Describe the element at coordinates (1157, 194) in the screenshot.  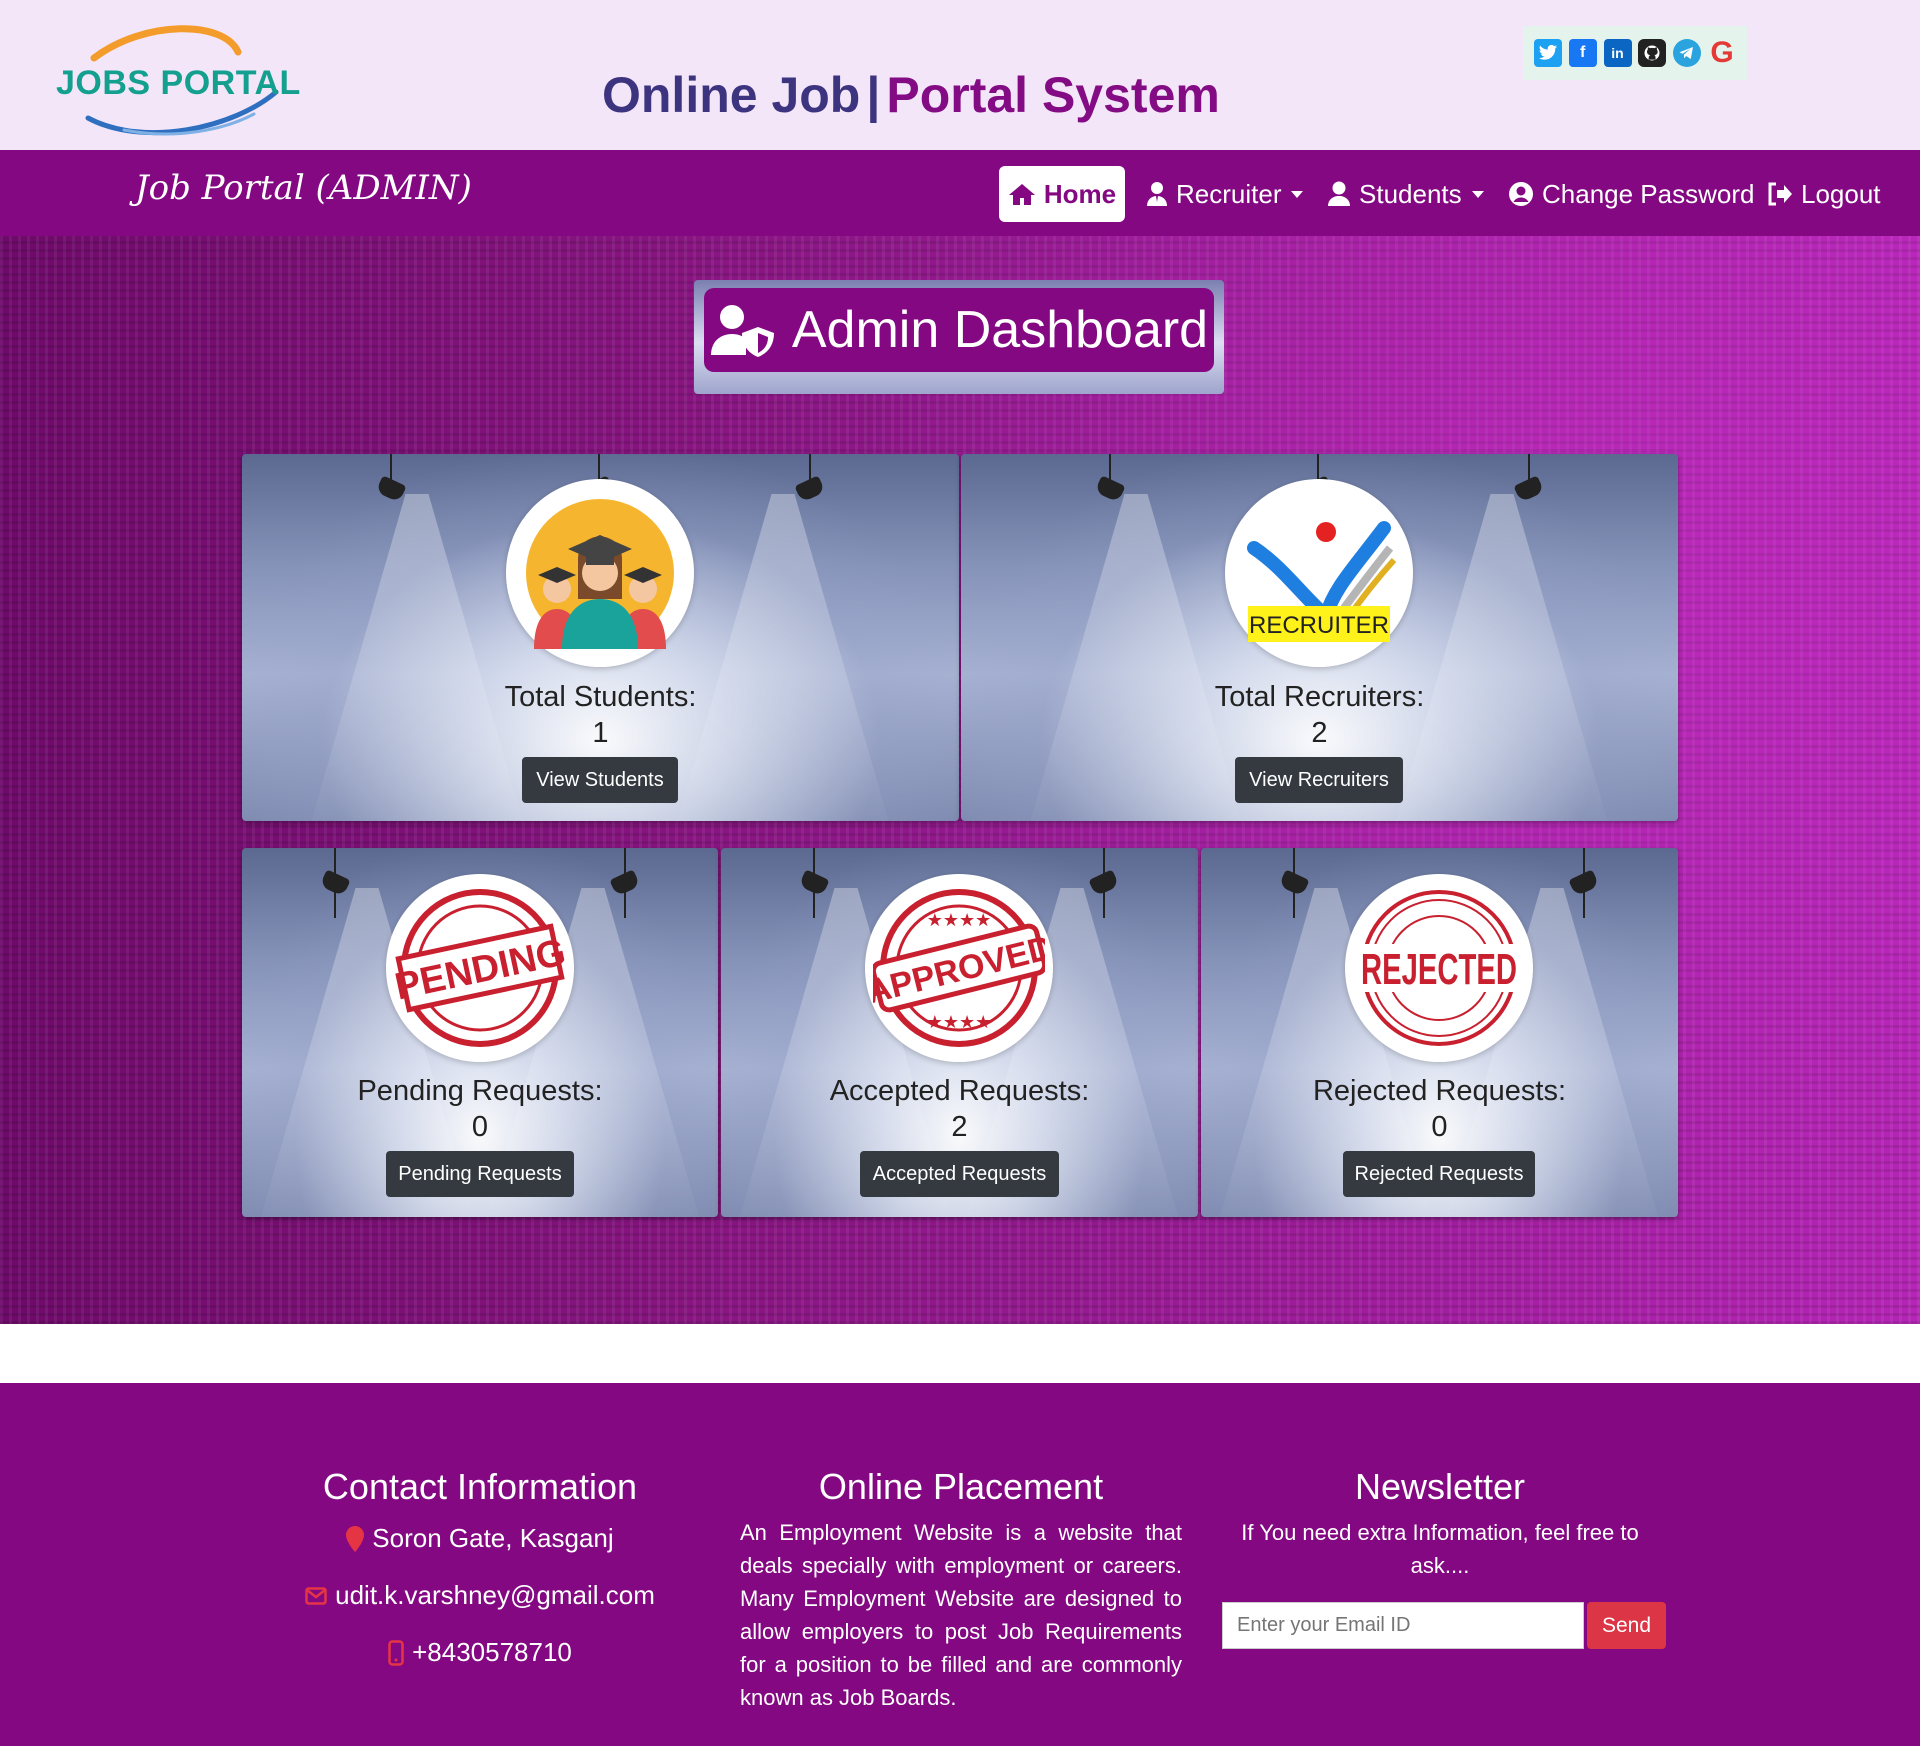
I see `user-tie-icon` at that location.